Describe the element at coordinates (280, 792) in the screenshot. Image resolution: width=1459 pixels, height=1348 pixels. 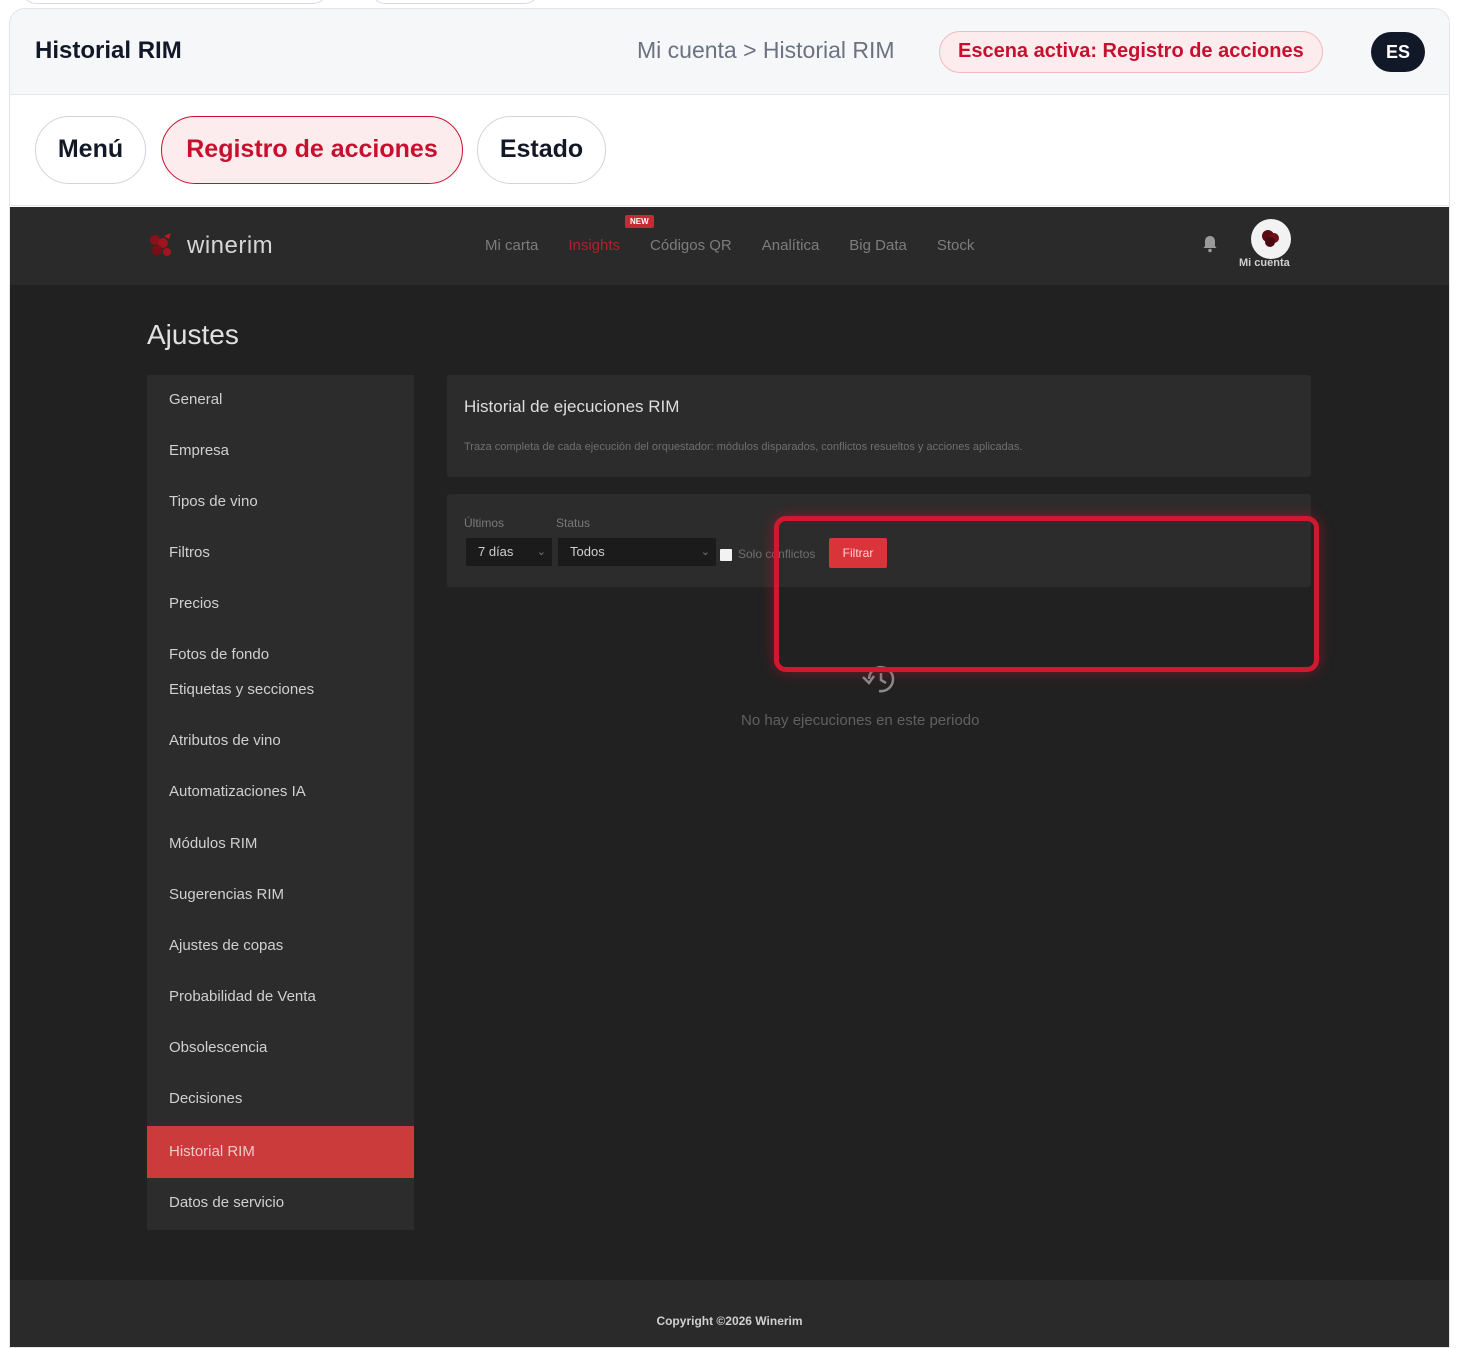
I see `sidebar-item-automatizaciones: Automatizaciones IA` at that location.